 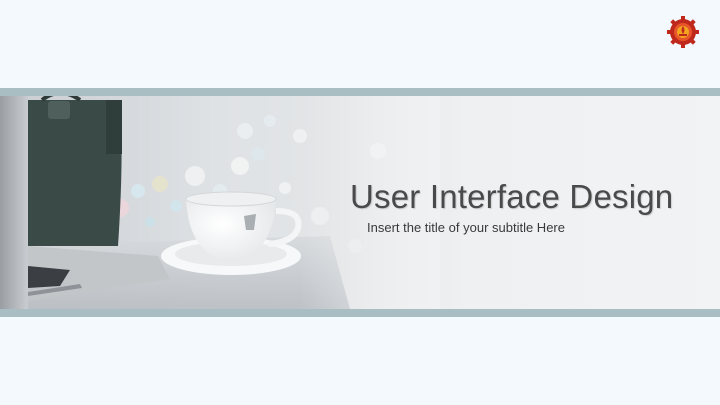 I want to click on slide-title: User Interface Design, so click(x=512, y=196).